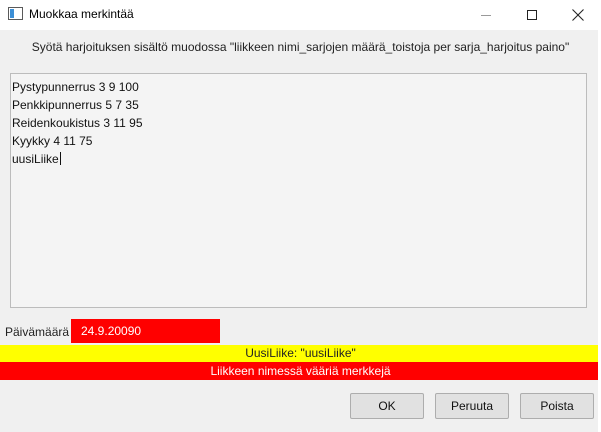 Image resolution: width=601 pixels, height=432 pixels. Describe the element at coordinates (300, 371) in the screenshot. I see `error-status-bar: Liikkeen nimessä vääriä merkkejä` at that location.